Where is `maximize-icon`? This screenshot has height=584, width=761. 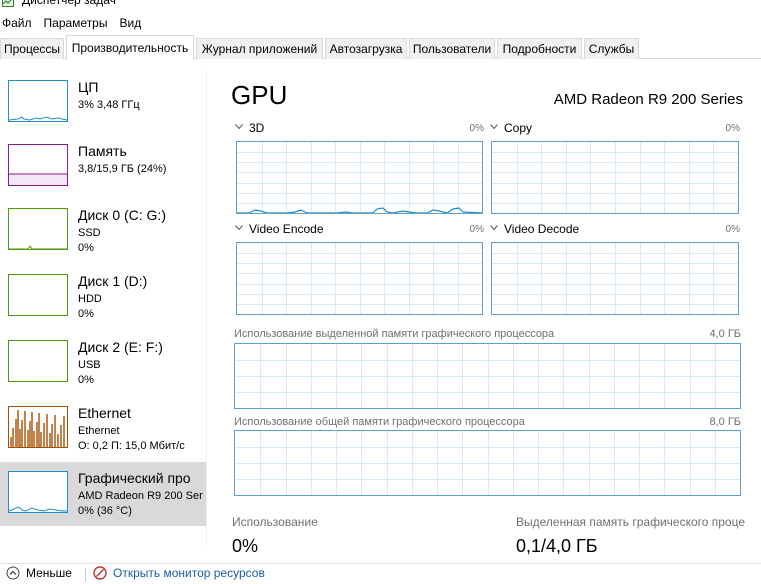
maximize-icon is located at coordinates (718, 4).